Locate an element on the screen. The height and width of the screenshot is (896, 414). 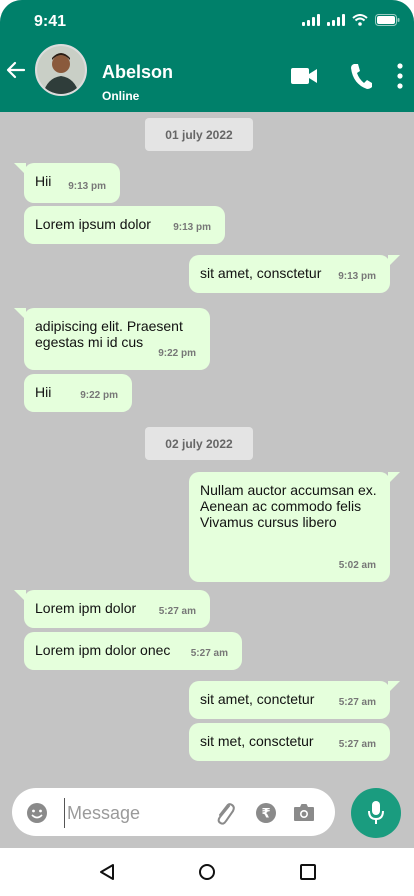
camera-icon is located at coordinates (304, 812).